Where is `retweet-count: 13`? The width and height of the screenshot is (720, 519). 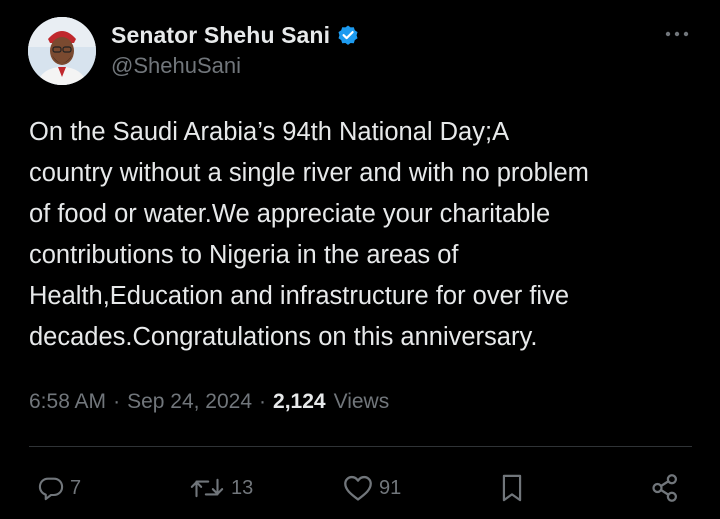 retweet-count: 13 is located at coordinates (242, 487).